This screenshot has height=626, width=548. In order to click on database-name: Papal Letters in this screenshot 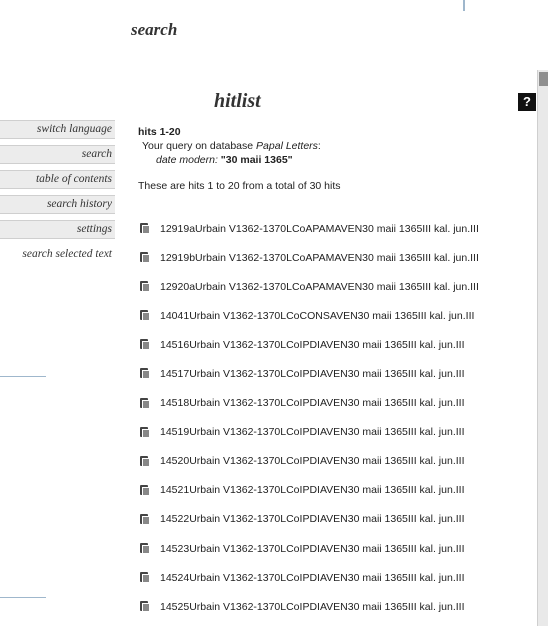, I will do `click(287, 146)`.